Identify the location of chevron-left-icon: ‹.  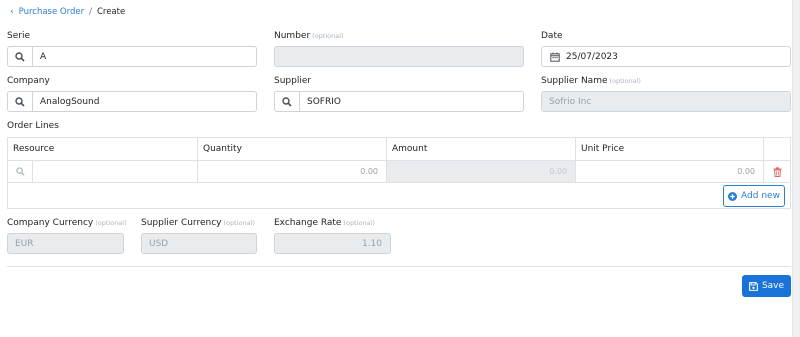
(12, 12).